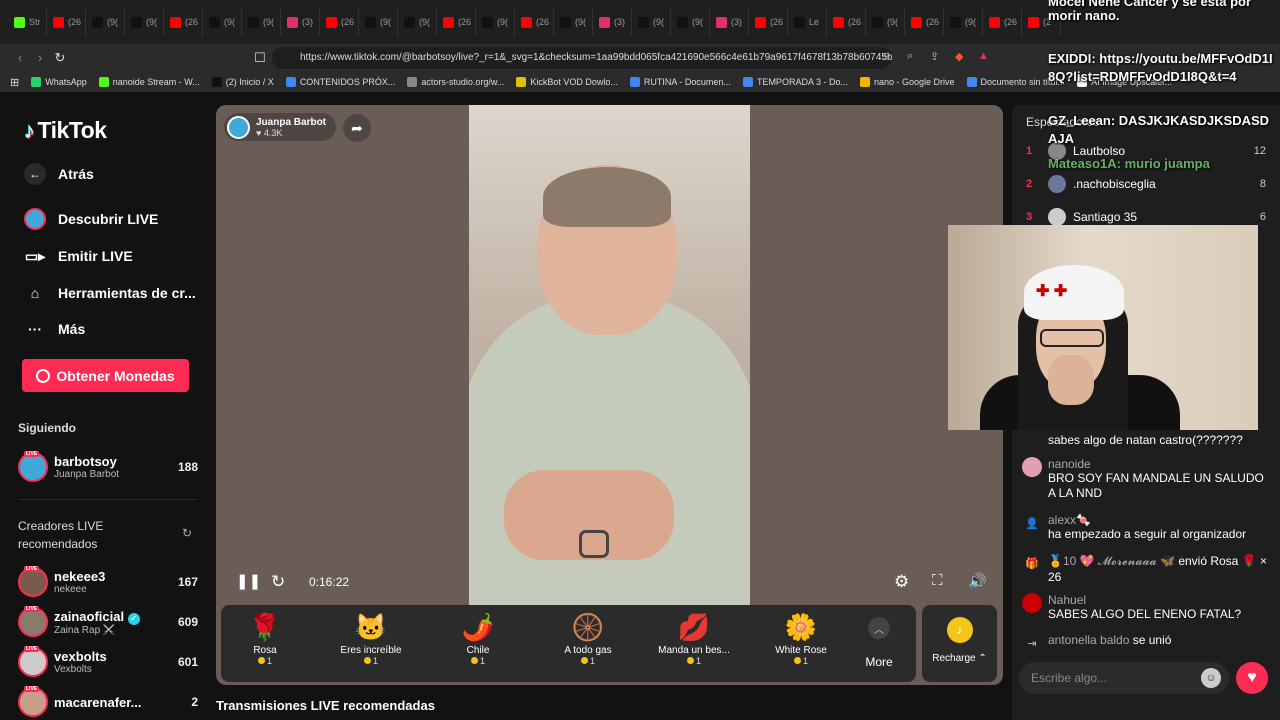  What do you see at coordinates (260, 58) in the screenshot?
I see `bookmark-icon: ☐` at bounding box center [260, 58].